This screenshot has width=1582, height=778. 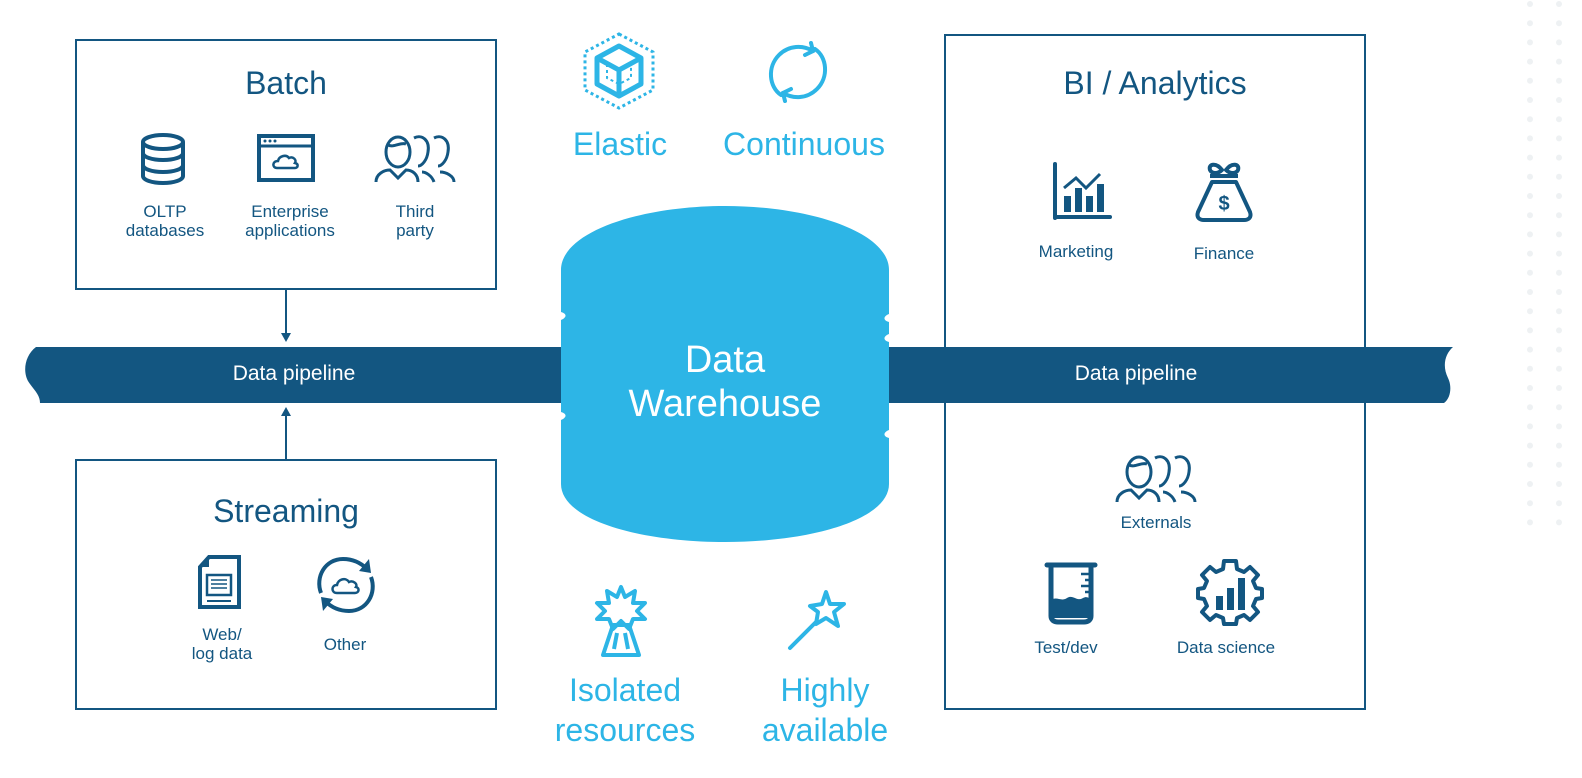 What do you see at coordinates (804, 144) in the screenshot?
I see `feature-continuous-label: Continuous` at bounding box center [804, 144].